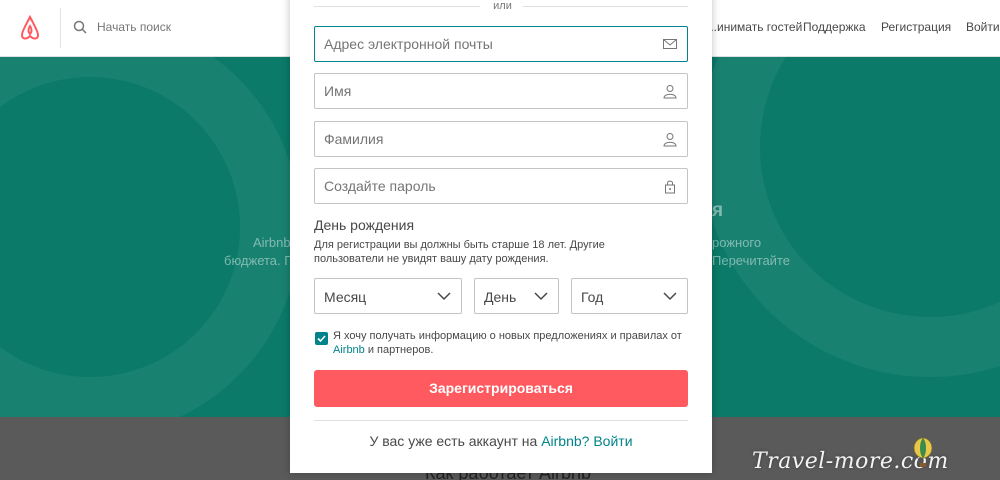 The width and height of the screenshot is (1000, 480). What do you see at coordinates (501, 420) in the screenshot?
I see `modal-bottom-divider` at bounding box center [501, 420].